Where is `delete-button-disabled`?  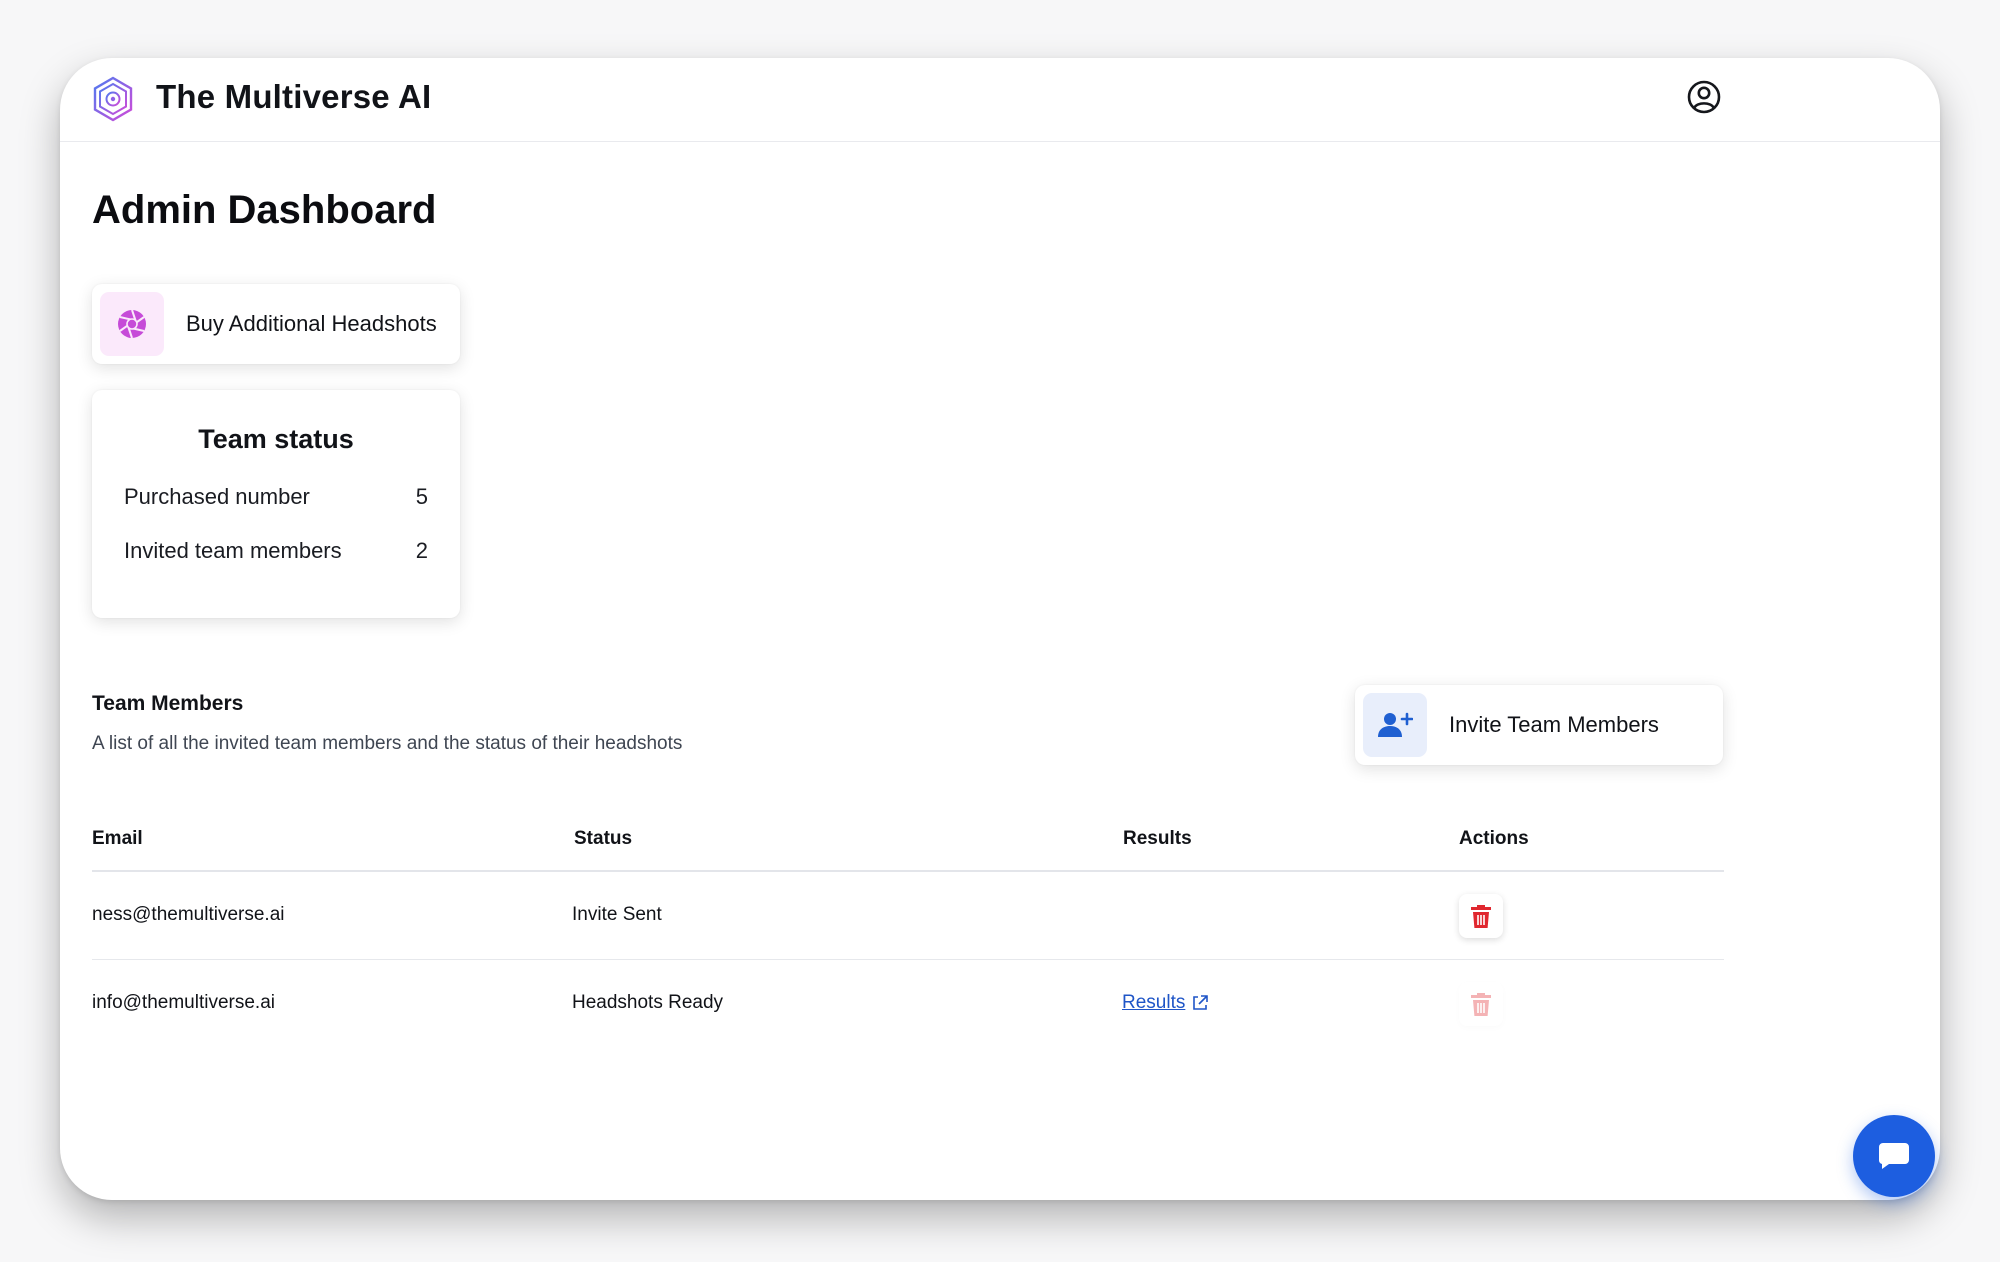
delete-button-disabled is located at coordinates (1481, 1004).